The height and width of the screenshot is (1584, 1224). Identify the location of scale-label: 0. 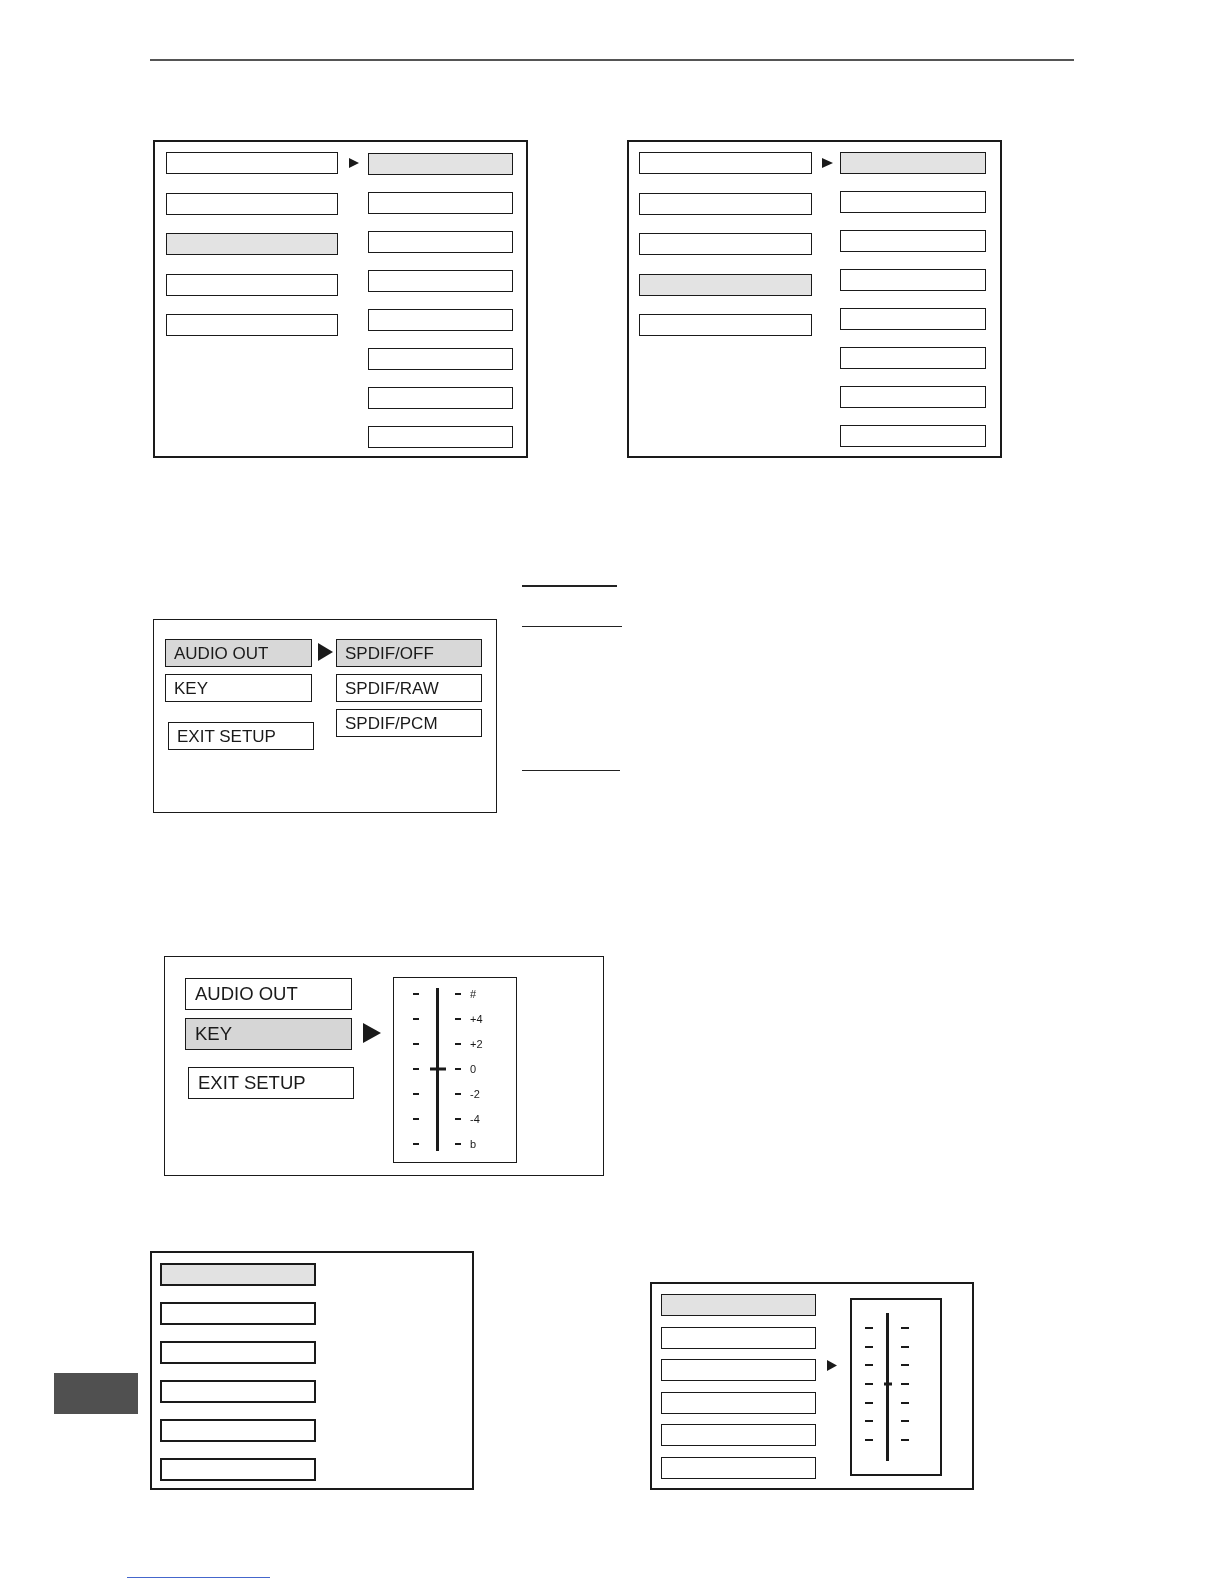
(473, 1069).